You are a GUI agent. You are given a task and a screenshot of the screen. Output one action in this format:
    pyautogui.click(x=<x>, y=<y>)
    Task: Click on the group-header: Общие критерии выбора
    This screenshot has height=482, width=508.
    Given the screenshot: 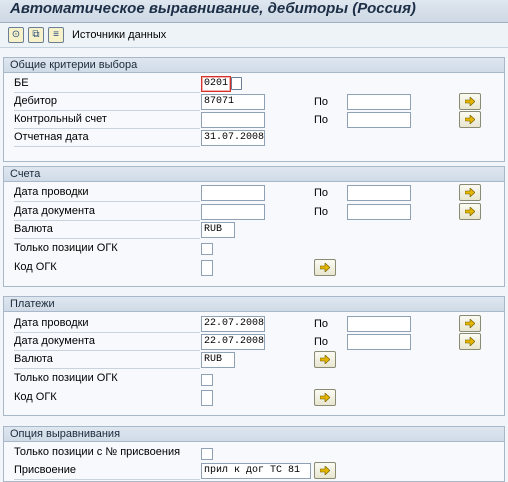 What is the action you would take?
    pyautogui.click(x=254, y=65)
    